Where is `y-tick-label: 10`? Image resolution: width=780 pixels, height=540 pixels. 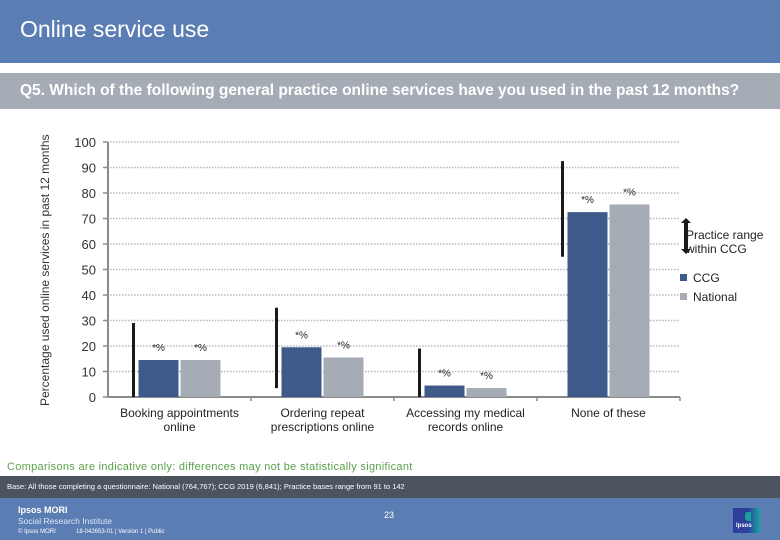
y-tick-label: 10 is located at coordinates (89, 372).